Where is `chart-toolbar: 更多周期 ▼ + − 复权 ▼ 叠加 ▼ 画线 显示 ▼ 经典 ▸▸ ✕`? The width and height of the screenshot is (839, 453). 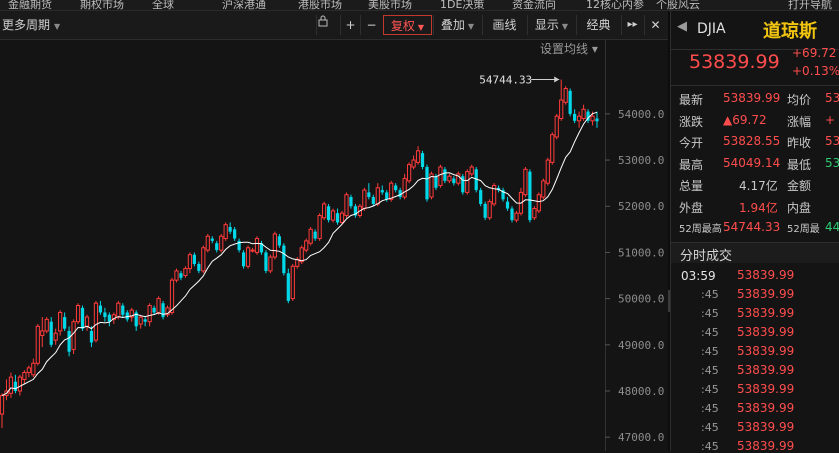
chart-toolbar: 更多周期 ▼ + − 复权 ▼ 叠加 ▼ 画线 显示 ▼ 经典 ▸▸ ✕ is located at coordinates (334, 25).